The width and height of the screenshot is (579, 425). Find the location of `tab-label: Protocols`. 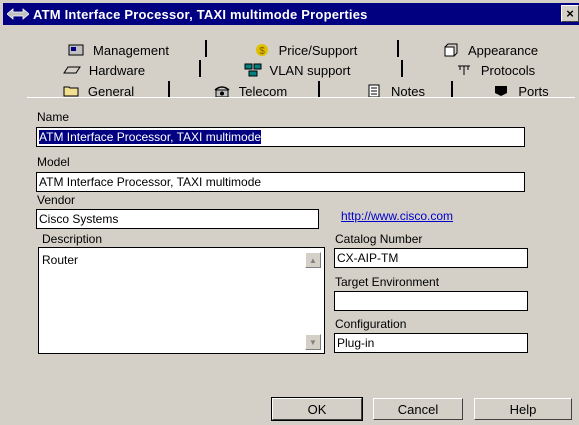

tab-label: Protocols is located at coordinates (508, 70).